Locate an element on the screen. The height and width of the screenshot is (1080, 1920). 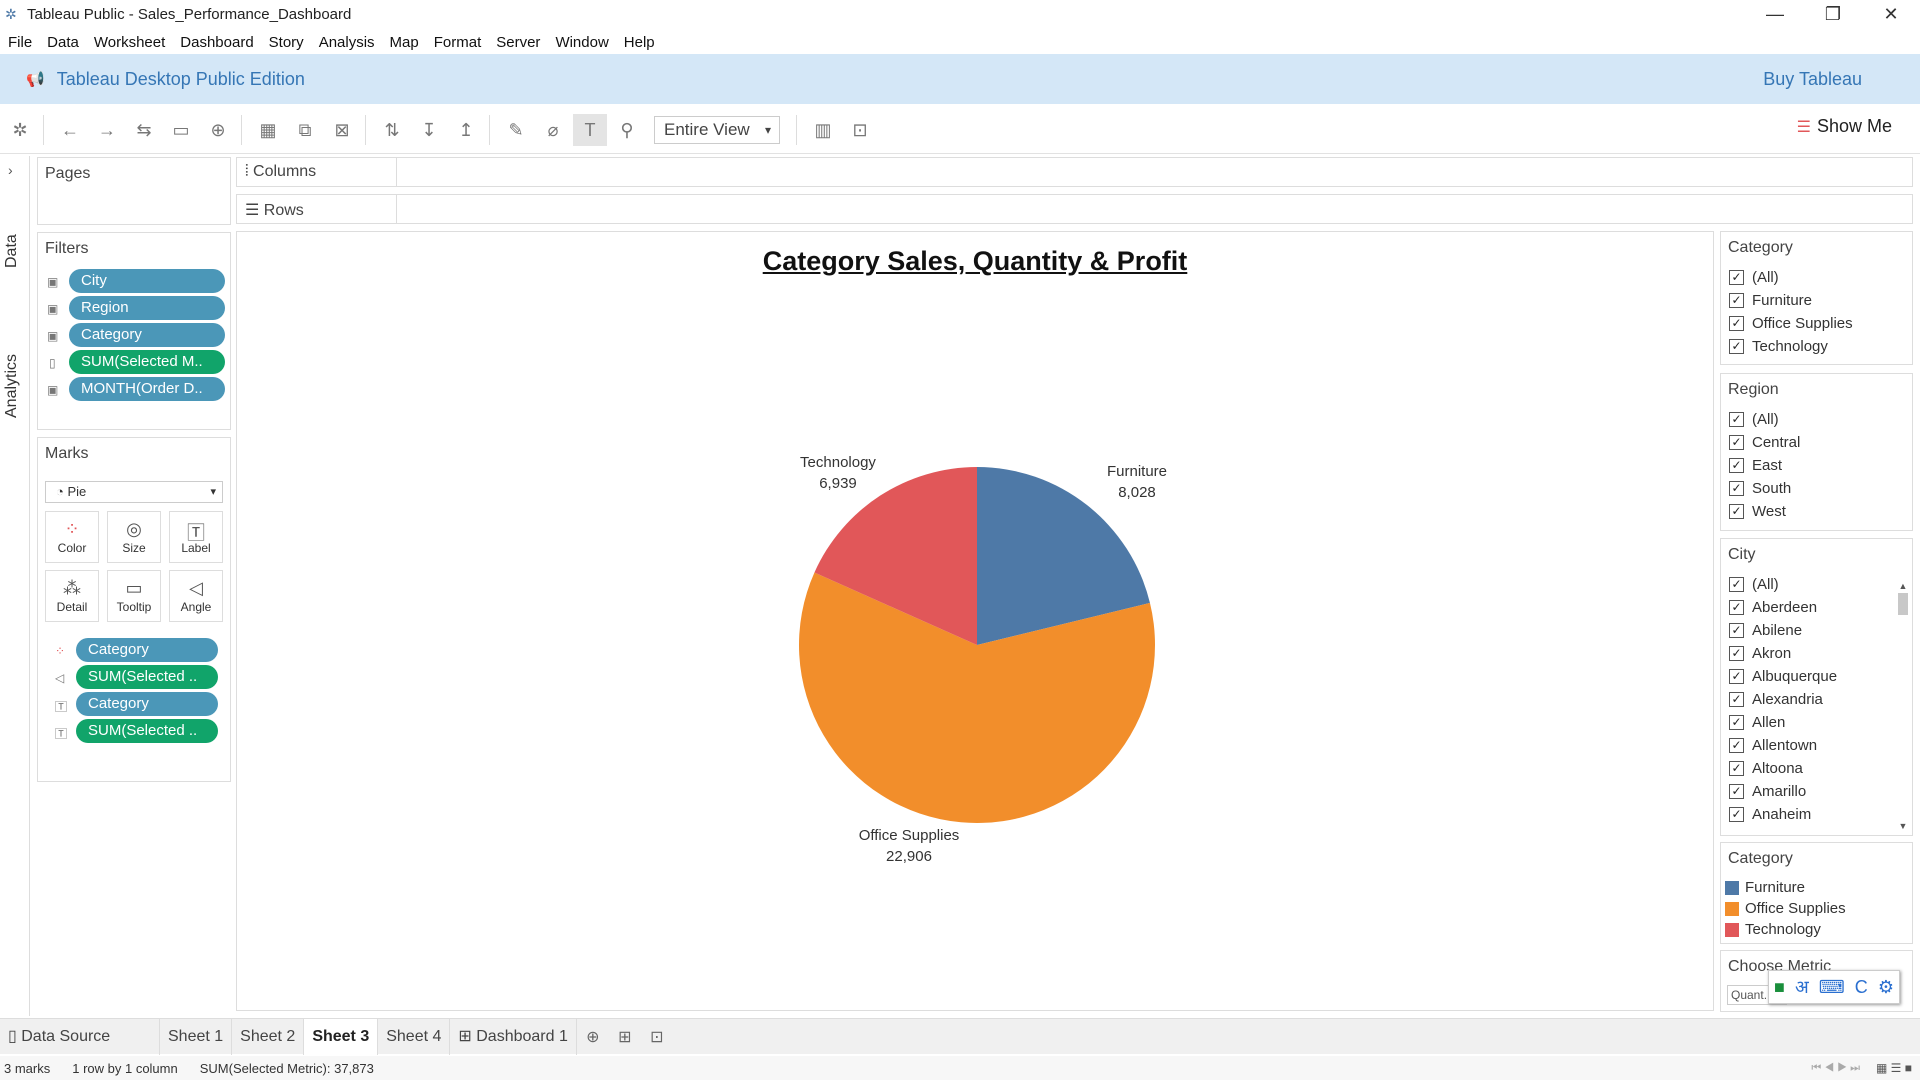
mark-pill-category-color: Category is located at coordinates (147, 650).